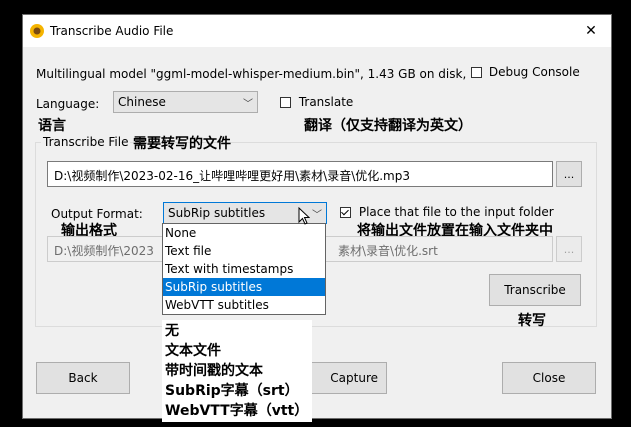 The width and height of the screenshot is (631, 427). Describe the element at coordinates (214, 371) in the screenshot. I see `cn-option-text-timestamps: 带时间戳的文本` at that location.